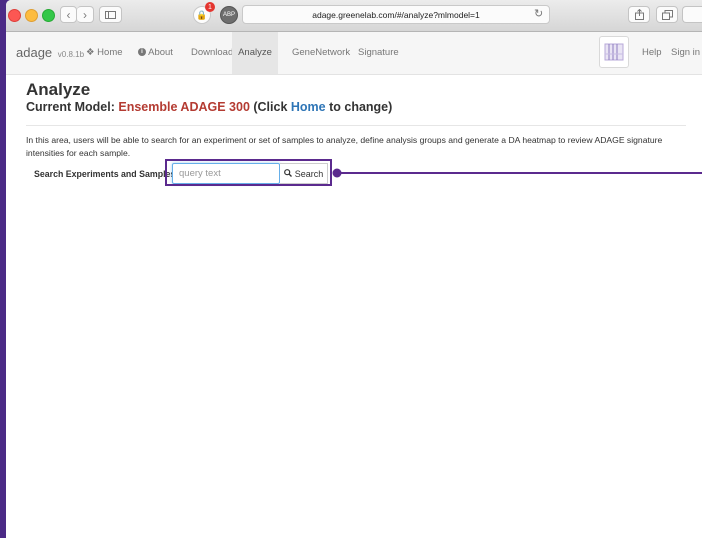  I want to click on forward-icon: ›, so click(85, 14).